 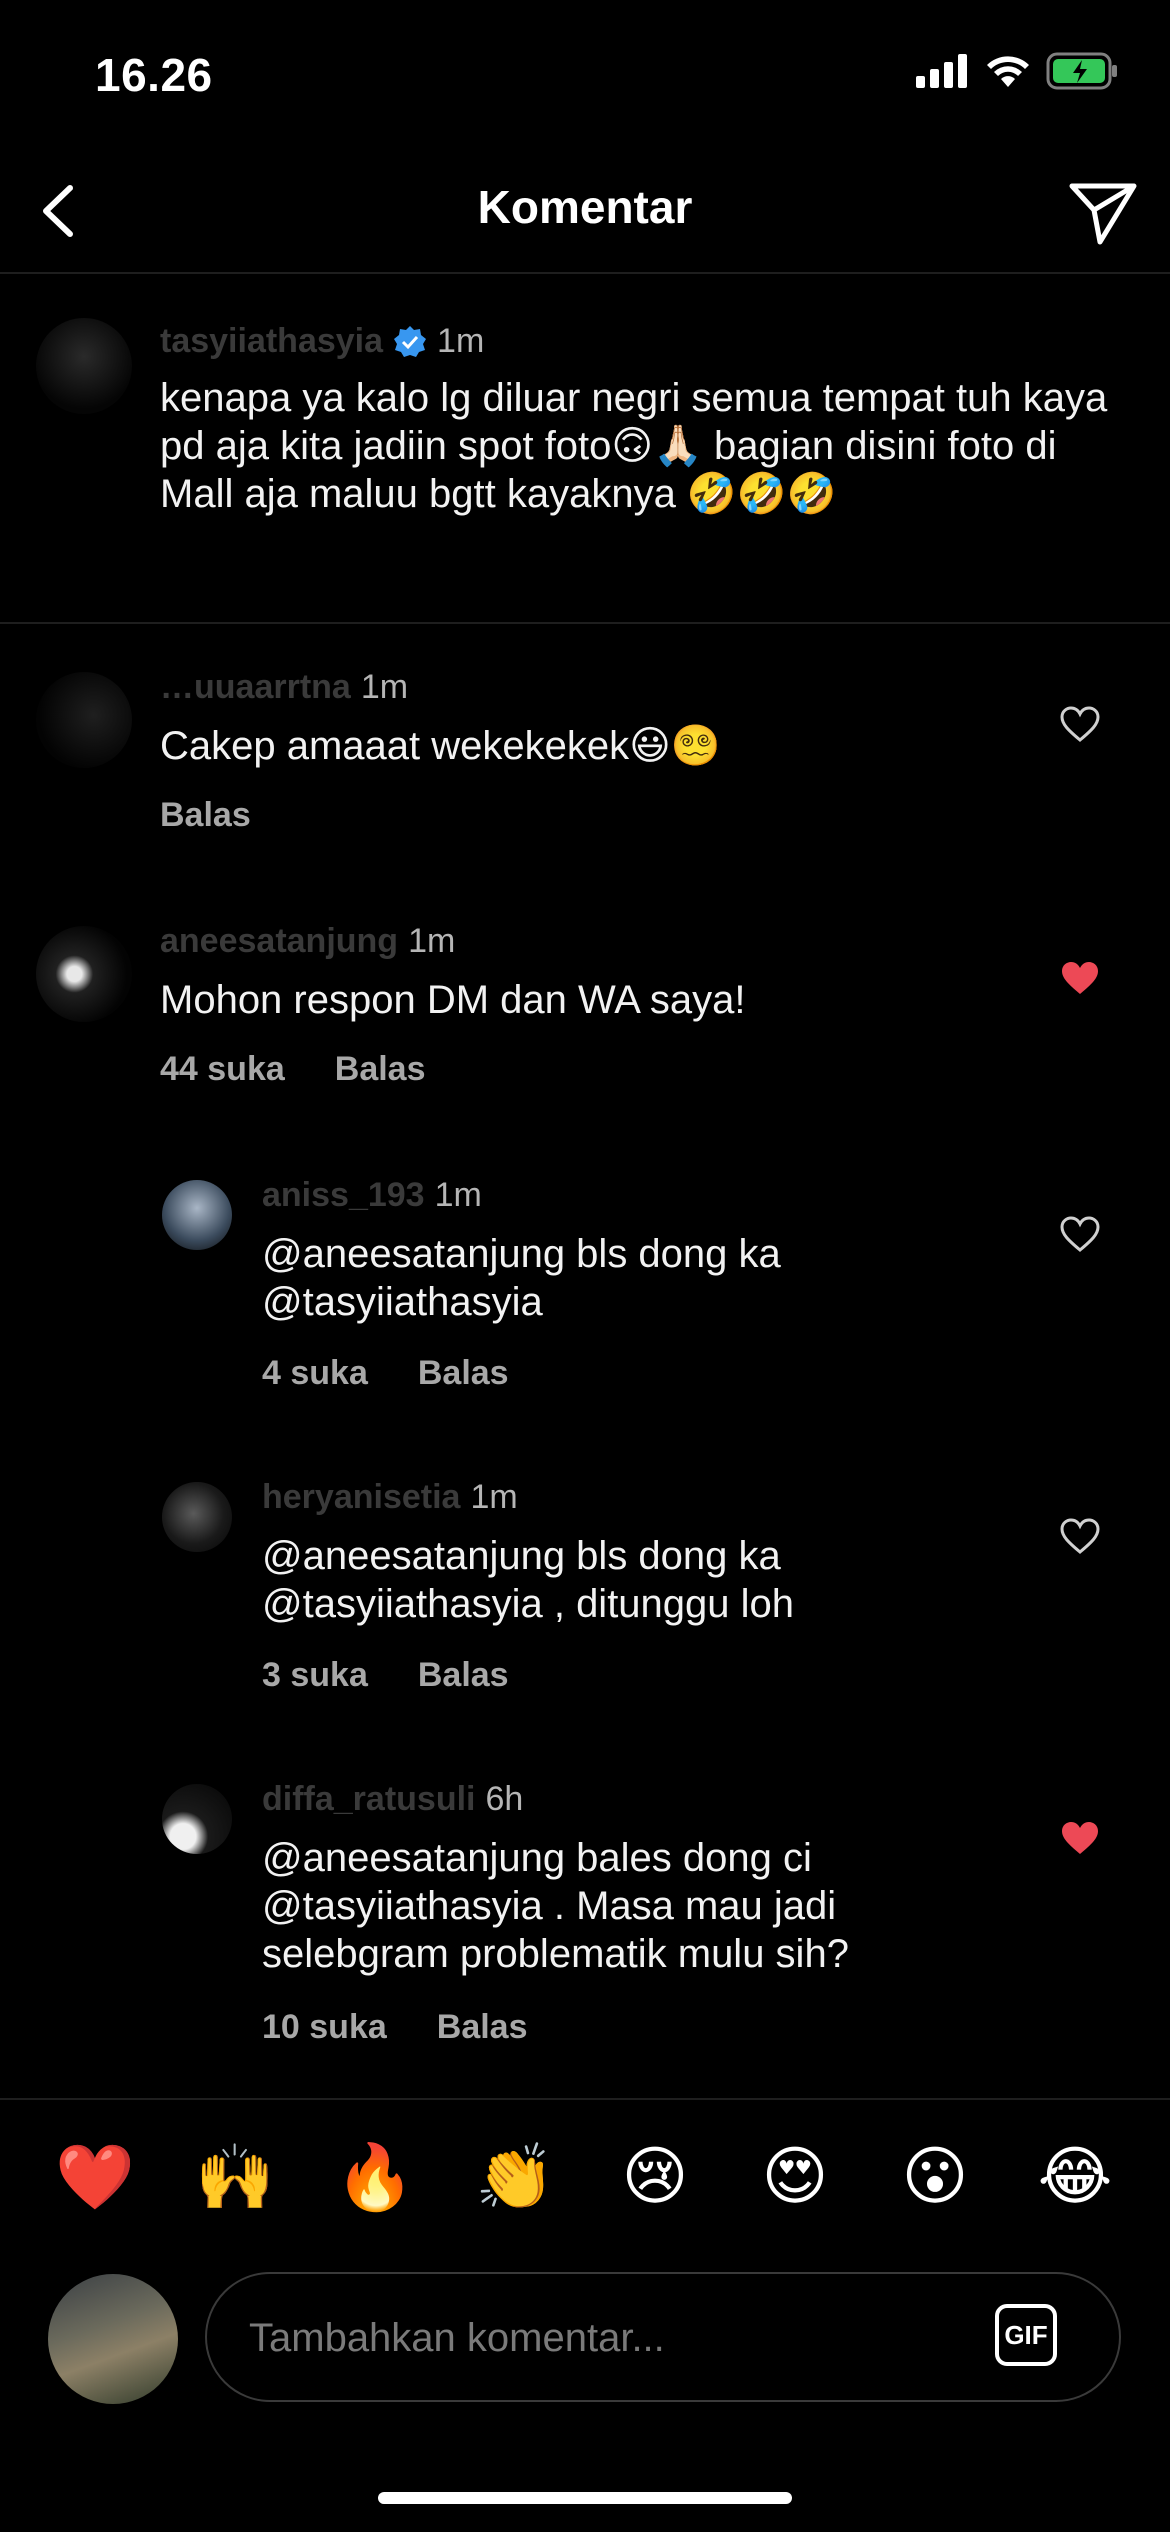 What do you see at coordinates (655, 2177) in the screenshot?
I see `emoji-crying-button: 😢` at bounding box center [655, 2177].